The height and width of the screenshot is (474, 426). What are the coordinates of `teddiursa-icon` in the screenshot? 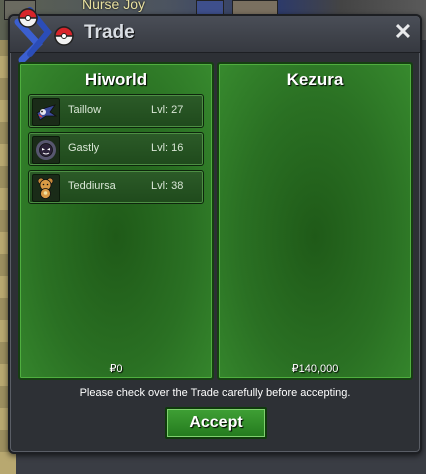 It's located at (46, 188).